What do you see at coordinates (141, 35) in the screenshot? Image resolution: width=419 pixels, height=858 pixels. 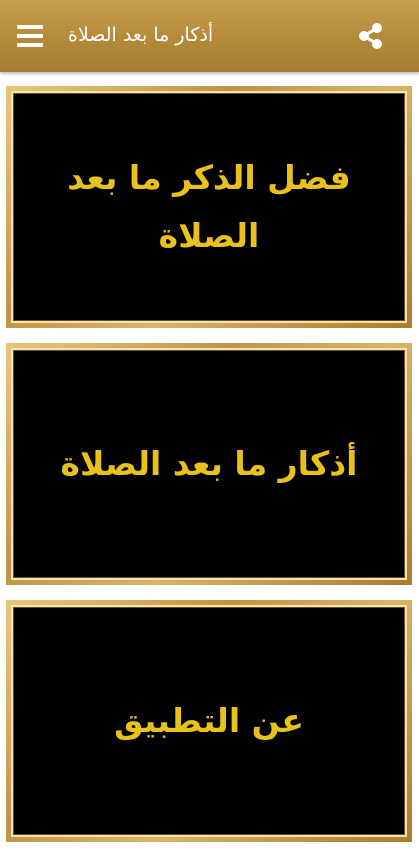 I see `app-title: أذكار ما بعد الصلاة` at bounding box center [141, 35].